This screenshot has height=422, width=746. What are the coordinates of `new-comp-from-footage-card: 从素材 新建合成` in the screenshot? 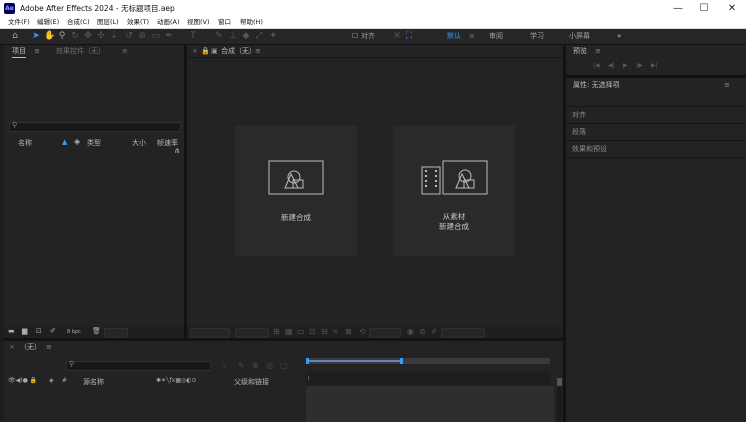 It's located at (454, 191).